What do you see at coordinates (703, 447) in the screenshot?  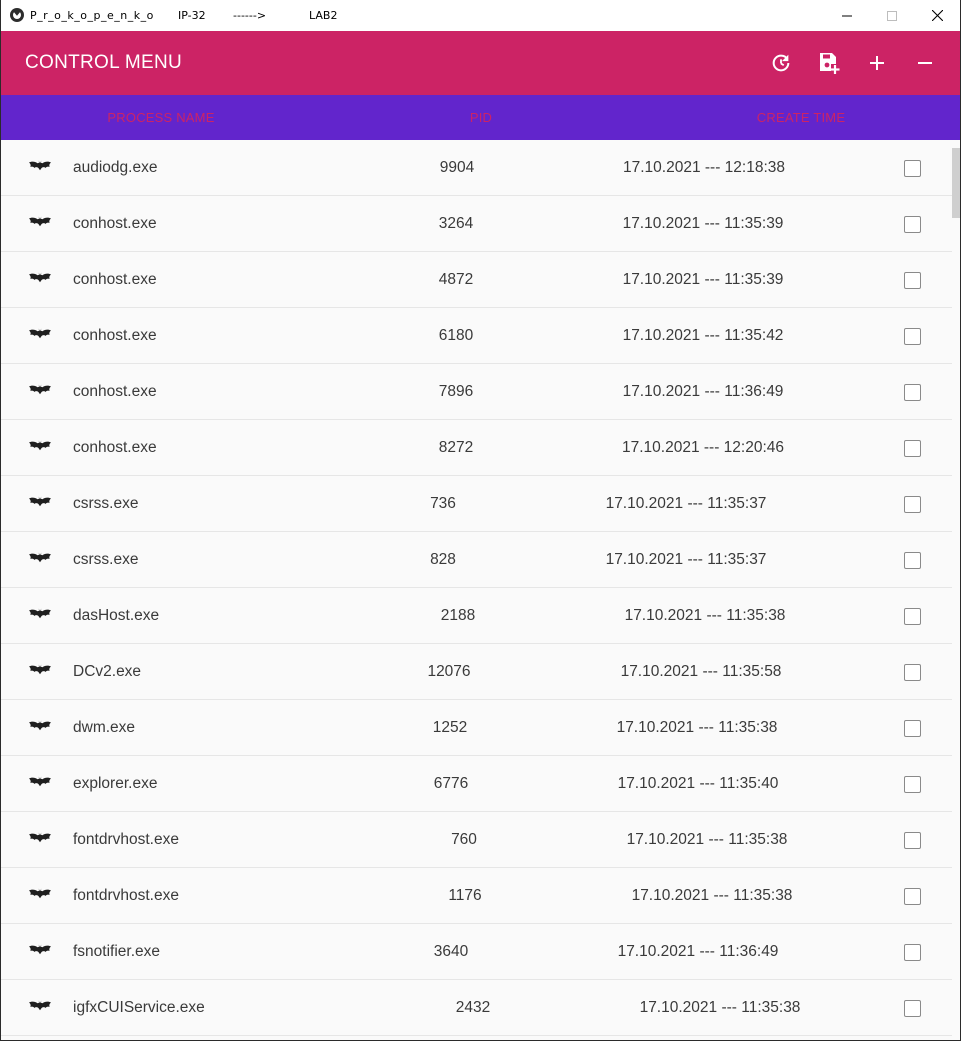 I see `create-time-cell: 17.10.2021 --- 12:20:46` at bounding box center [703, 447].